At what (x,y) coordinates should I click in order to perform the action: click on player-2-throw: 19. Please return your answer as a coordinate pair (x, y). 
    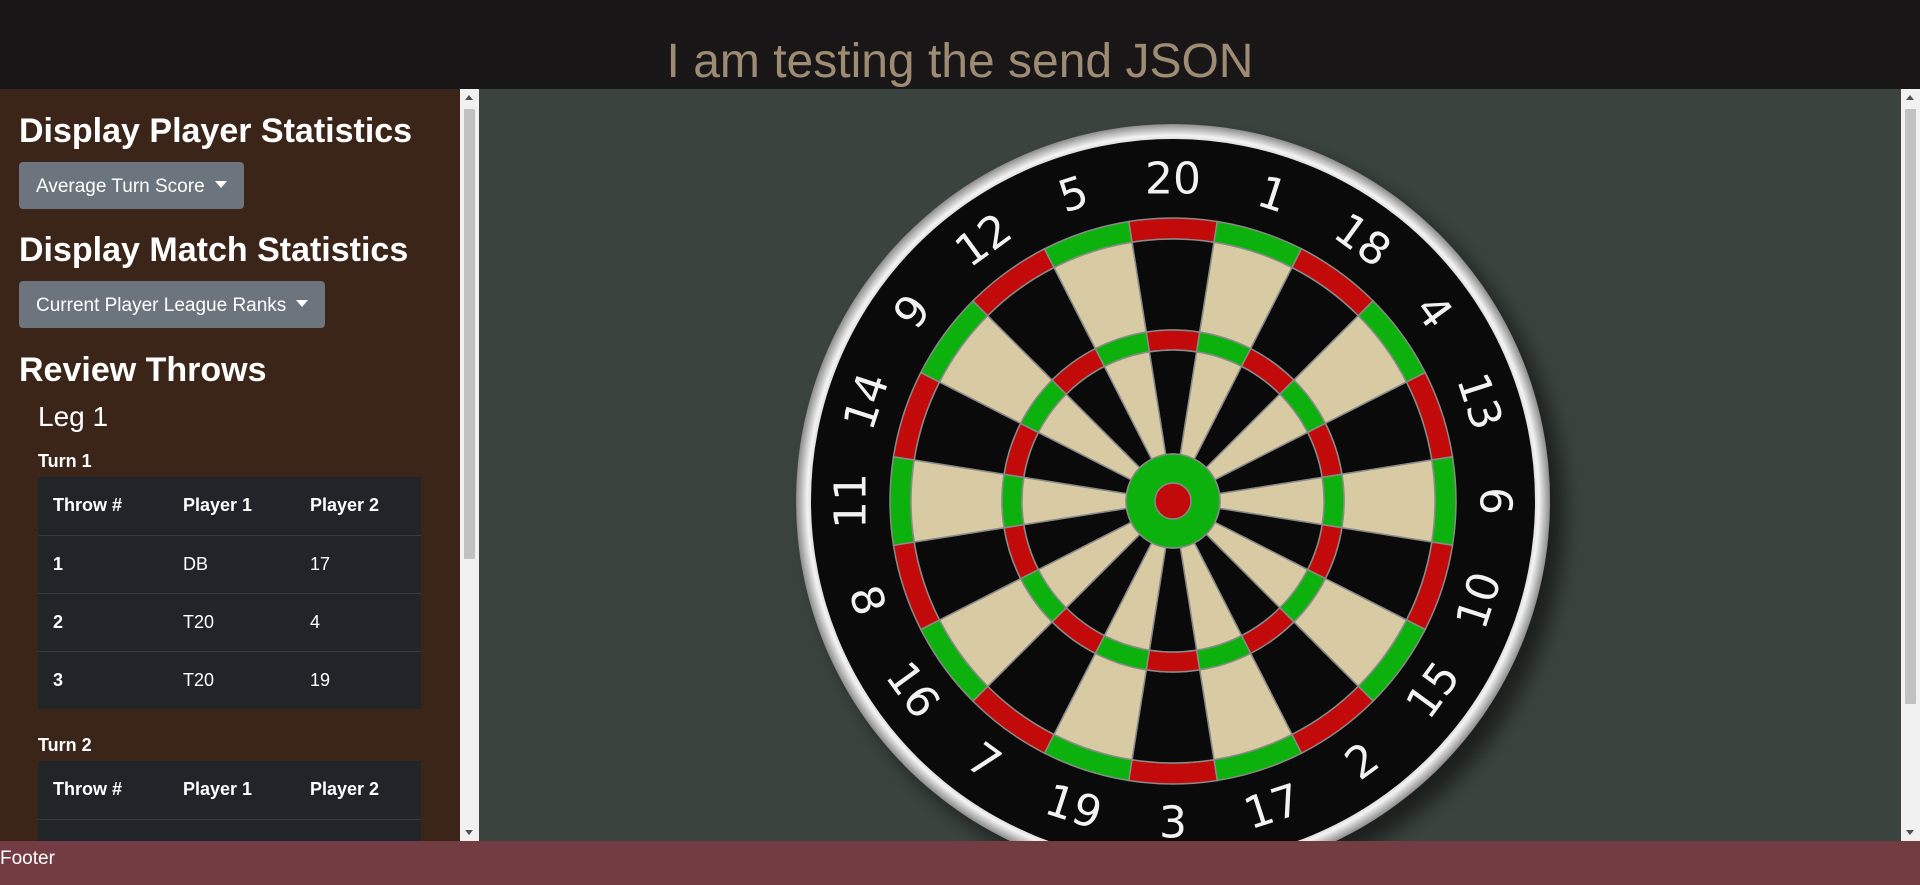
    Looking at the image, I should click on (320, 679).